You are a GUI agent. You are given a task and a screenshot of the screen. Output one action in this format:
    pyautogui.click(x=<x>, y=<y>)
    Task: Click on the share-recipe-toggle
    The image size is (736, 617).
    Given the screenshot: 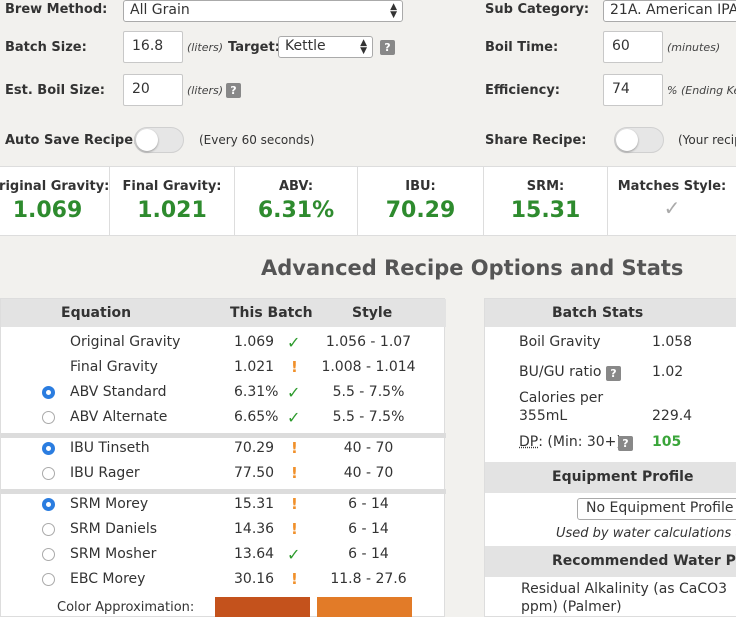 What is the action you would take?
    pyautogui.click(x=639, y=140)
    